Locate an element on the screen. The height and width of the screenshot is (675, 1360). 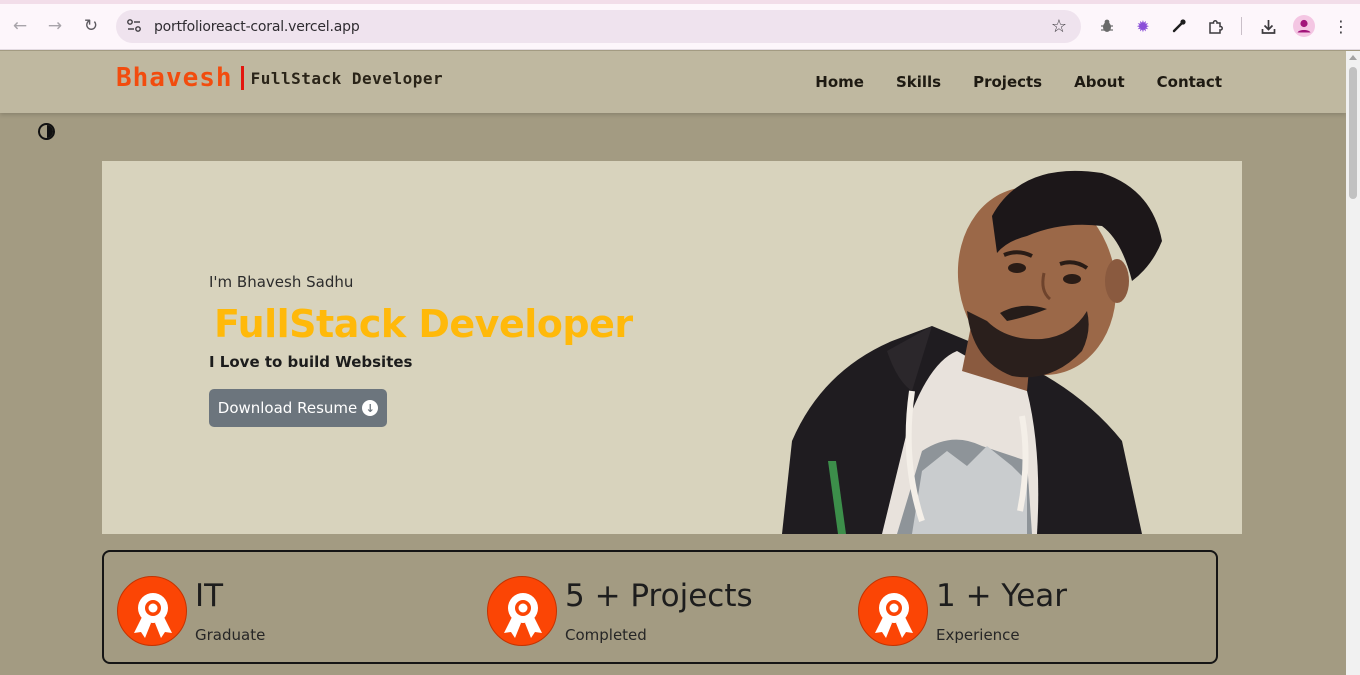
download-resume-label: Download Resume is located at coordinates (287, 408).